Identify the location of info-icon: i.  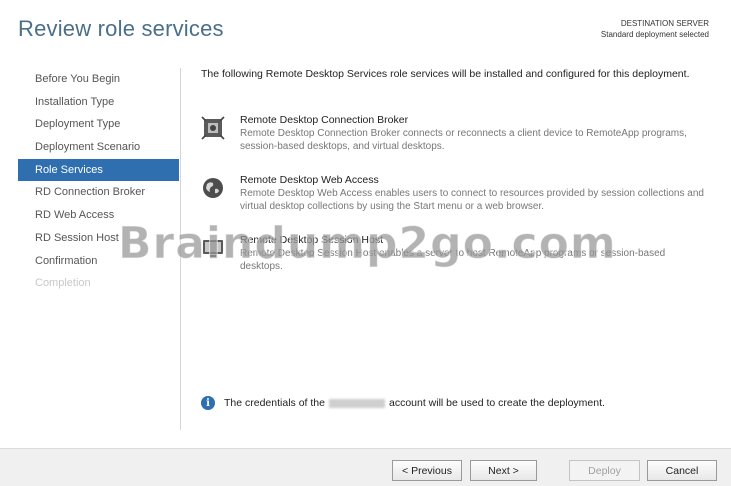
(208, 403).